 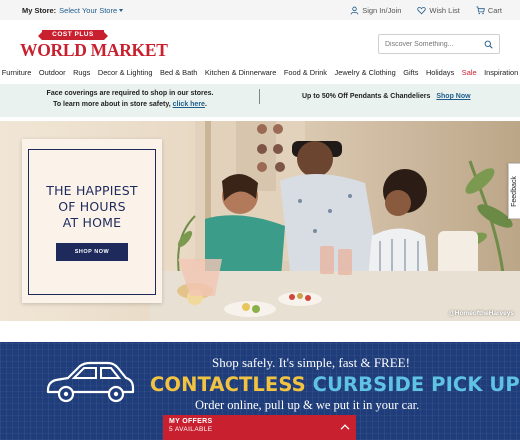 I want to click on safety-click-here-link: click here, so click(x=189, y=104).